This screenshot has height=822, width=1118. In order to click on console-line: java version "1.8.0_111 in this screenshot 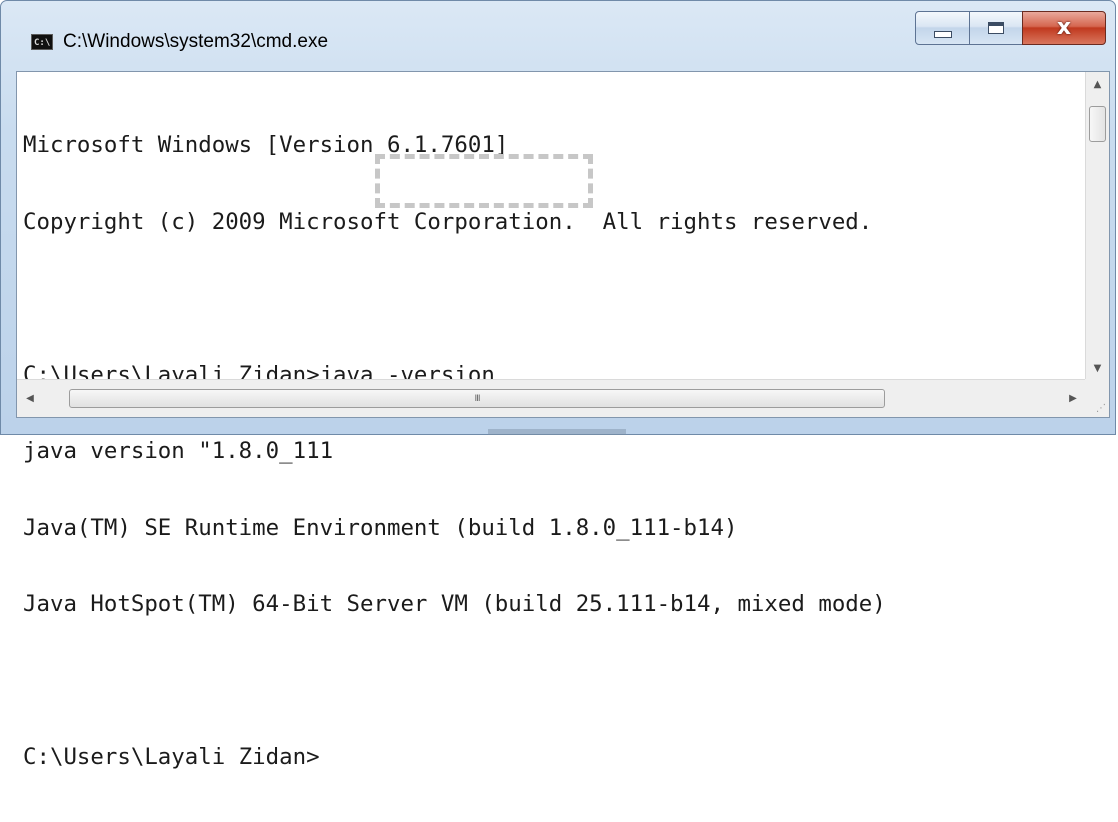, I will do `click(178, 451)`.